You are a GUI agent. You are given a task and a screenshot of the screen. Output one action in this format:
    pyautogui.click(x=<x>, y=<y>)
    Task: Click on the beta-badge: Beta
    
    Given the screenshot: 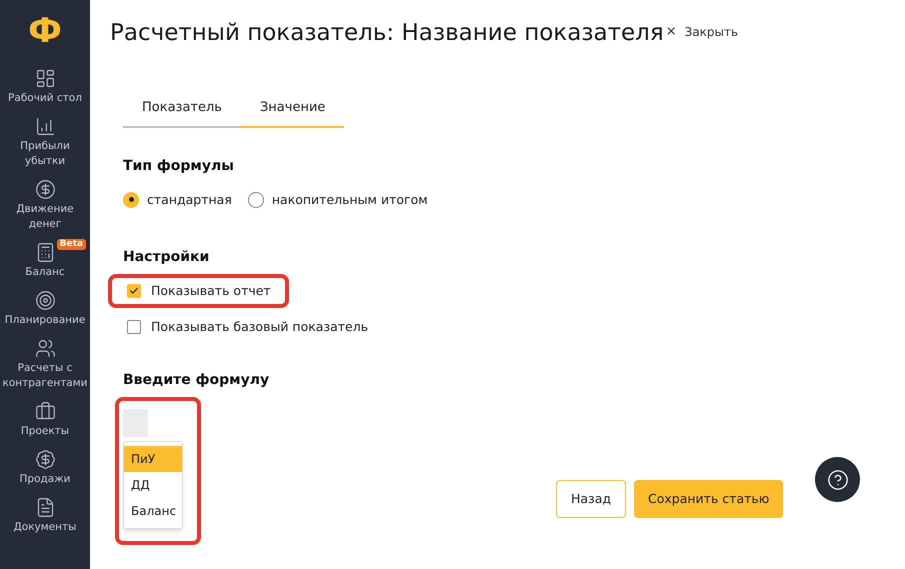 What is the action you would take?
    pyautogui.click(x=71, y=244)
    